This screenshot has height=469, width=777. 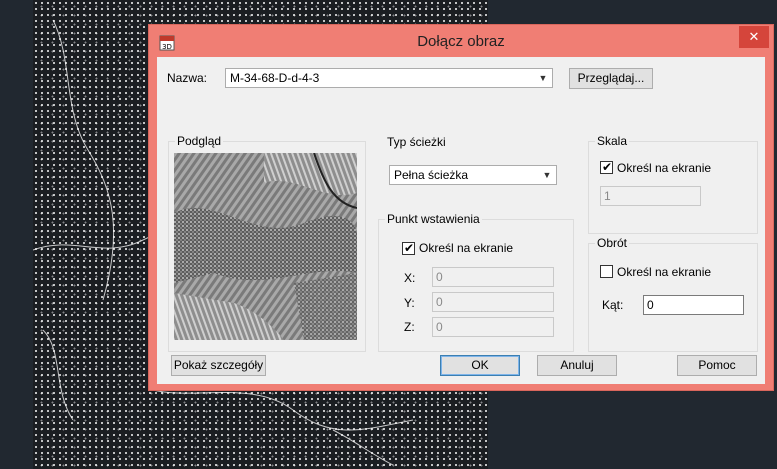 I want to click on dialog-title: Dołącz obraz, so click(x=461, y=41).